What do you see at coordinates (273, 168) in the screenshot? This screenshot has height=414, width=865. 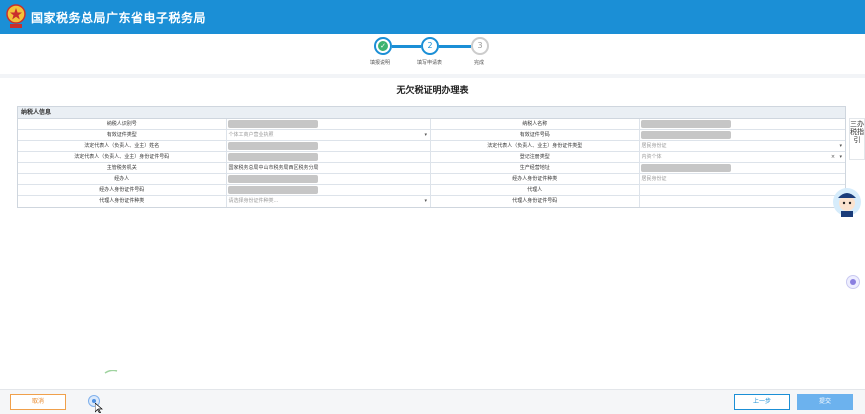 I see `field-text: 国家税务总局中山市税务局西区税务分局` at bounding box center [273, 168].